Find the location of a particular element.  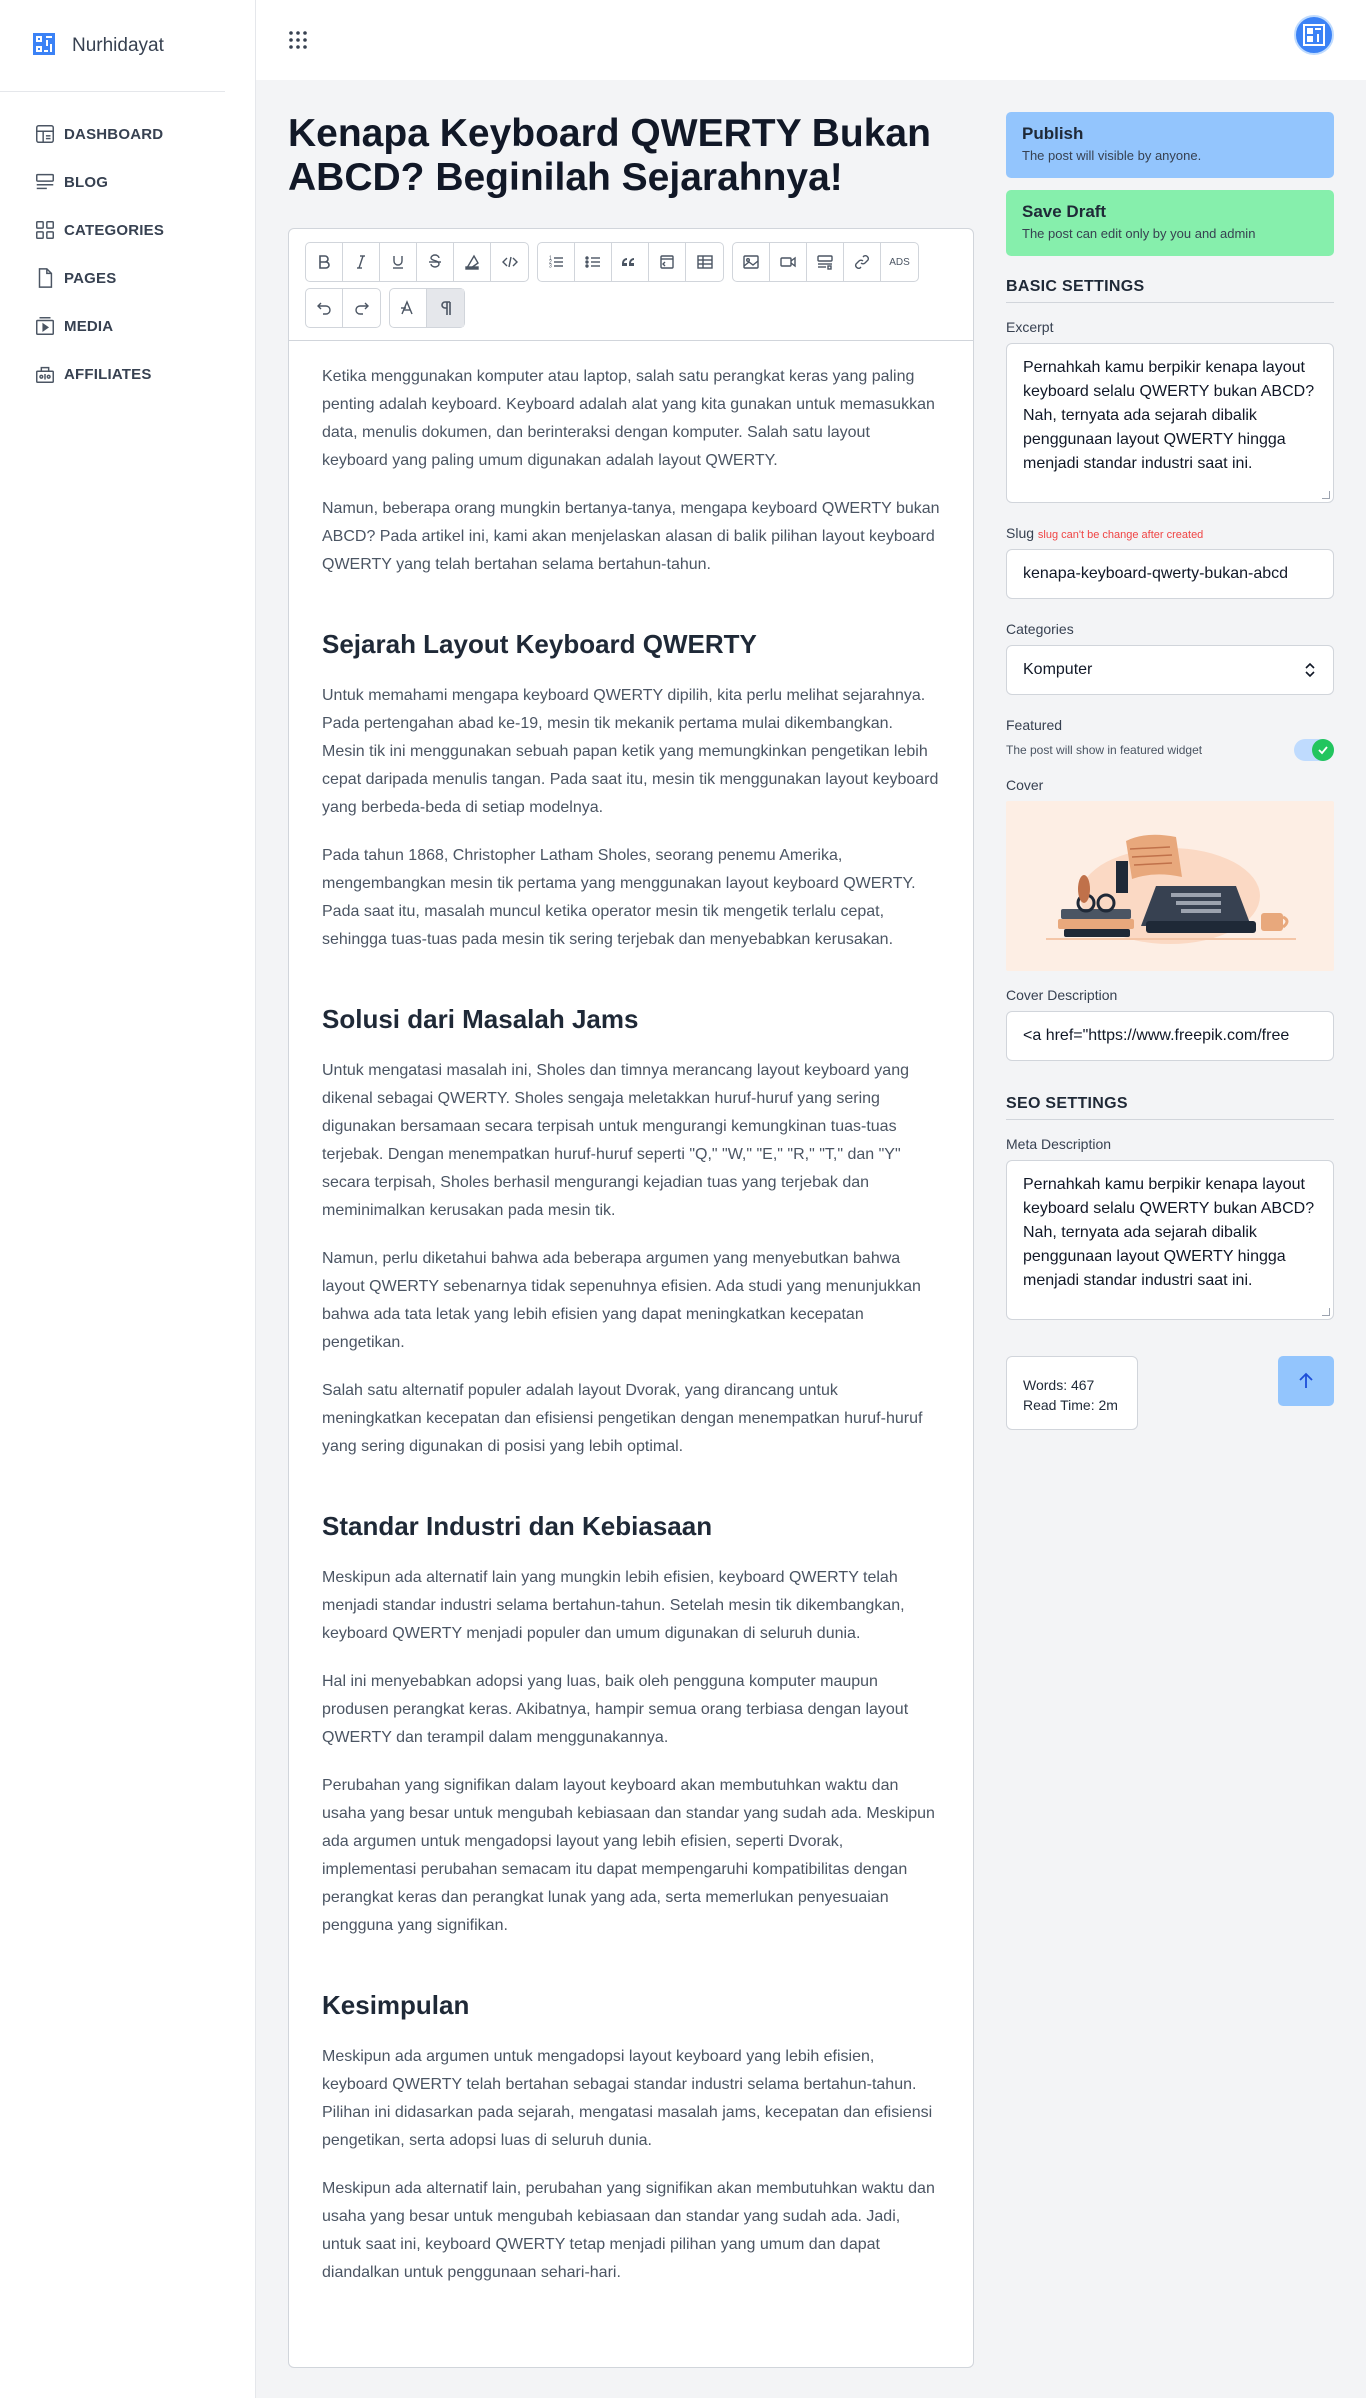

clear-format-icon is located at coordinates (407, 307).